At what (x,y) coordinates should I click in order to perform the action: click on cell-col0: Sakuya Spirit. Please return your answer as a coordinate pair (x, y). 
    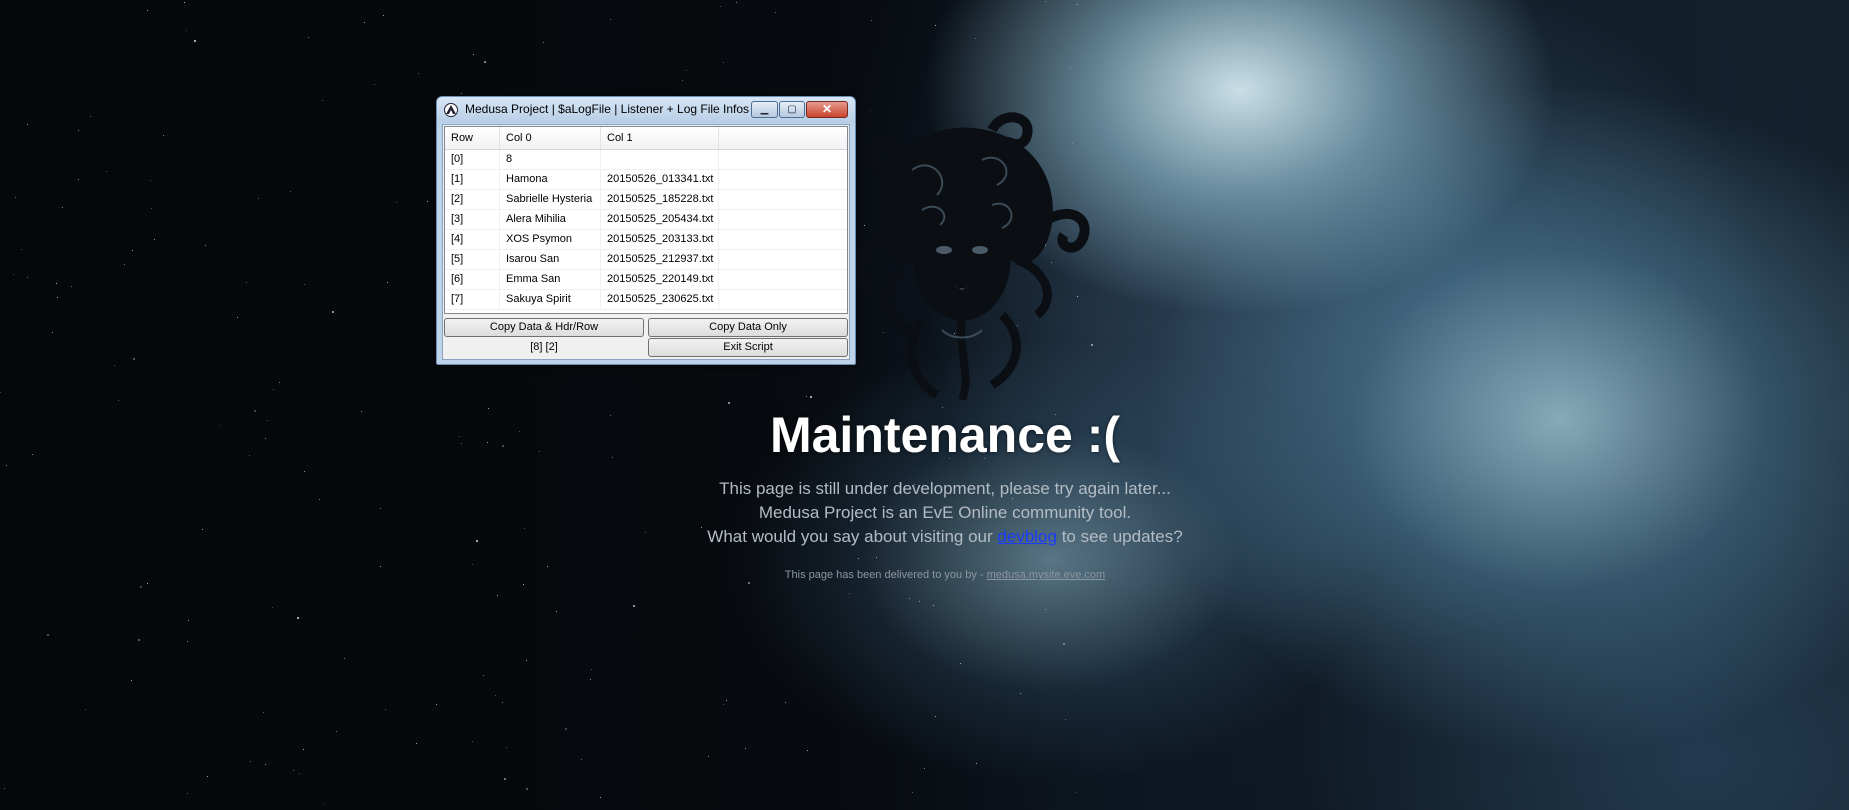
    Looking at the image, I should click on (550, 299).